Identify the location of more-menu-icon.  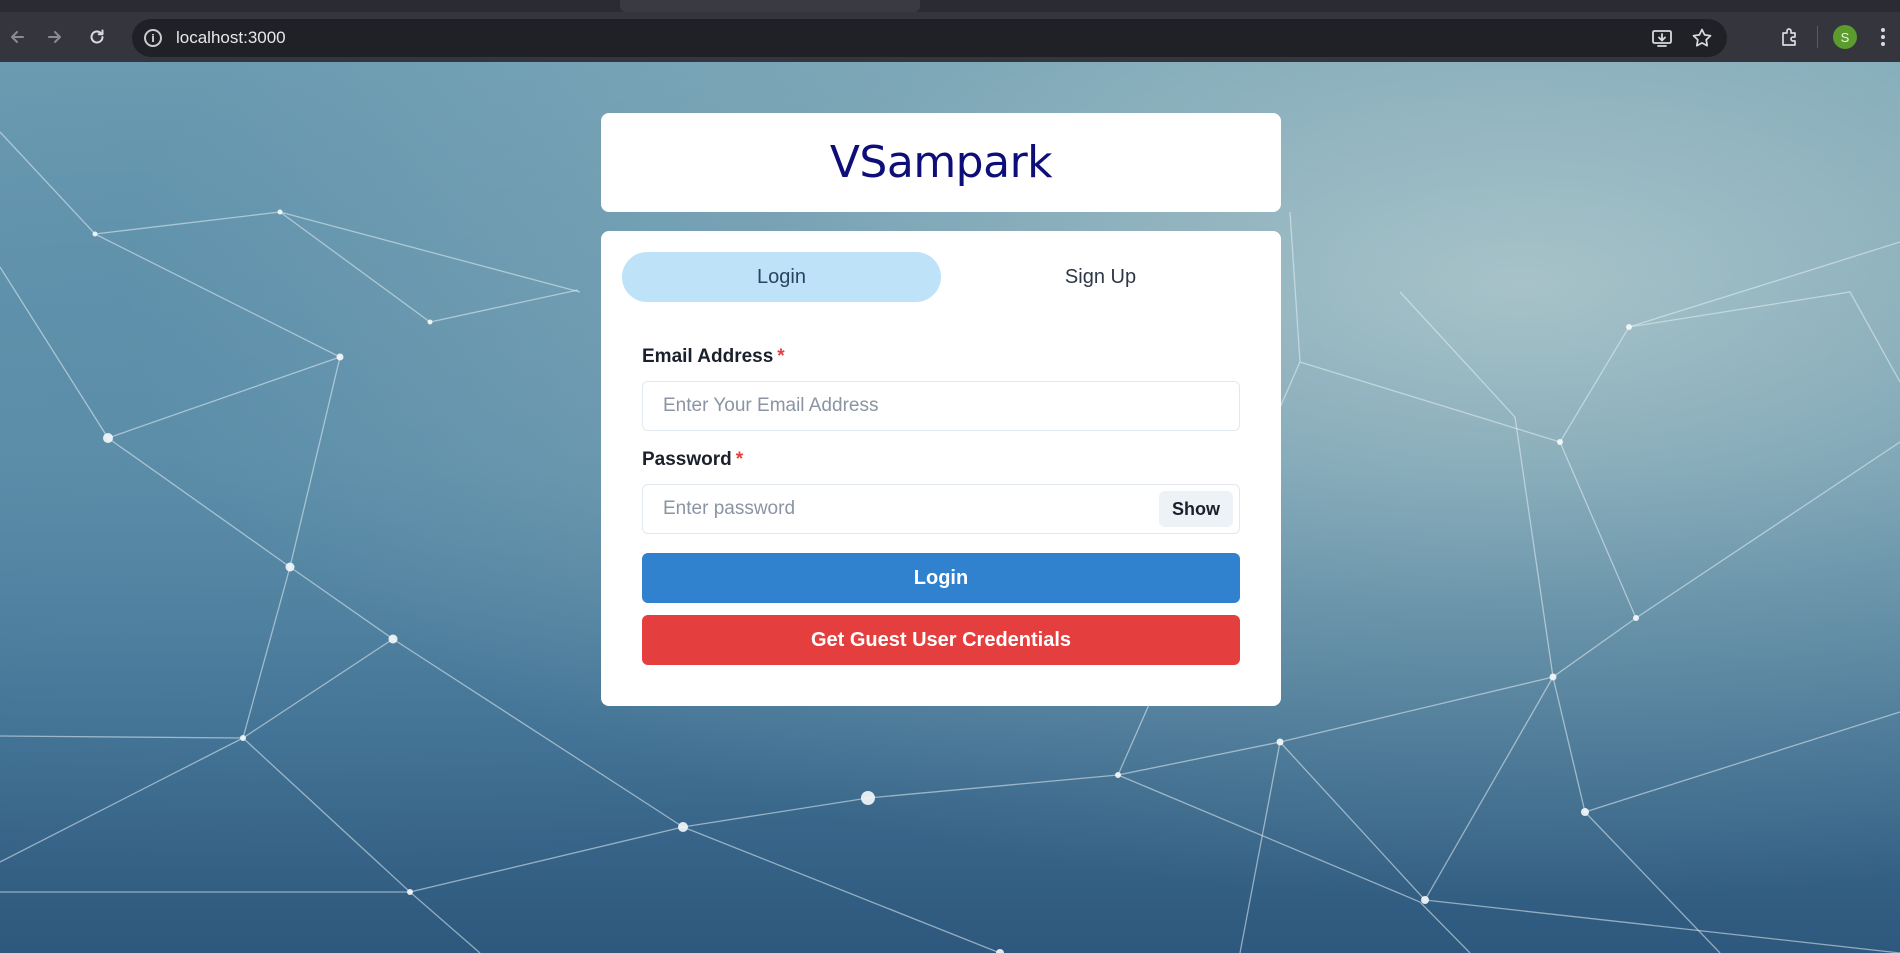
(1883, 37).